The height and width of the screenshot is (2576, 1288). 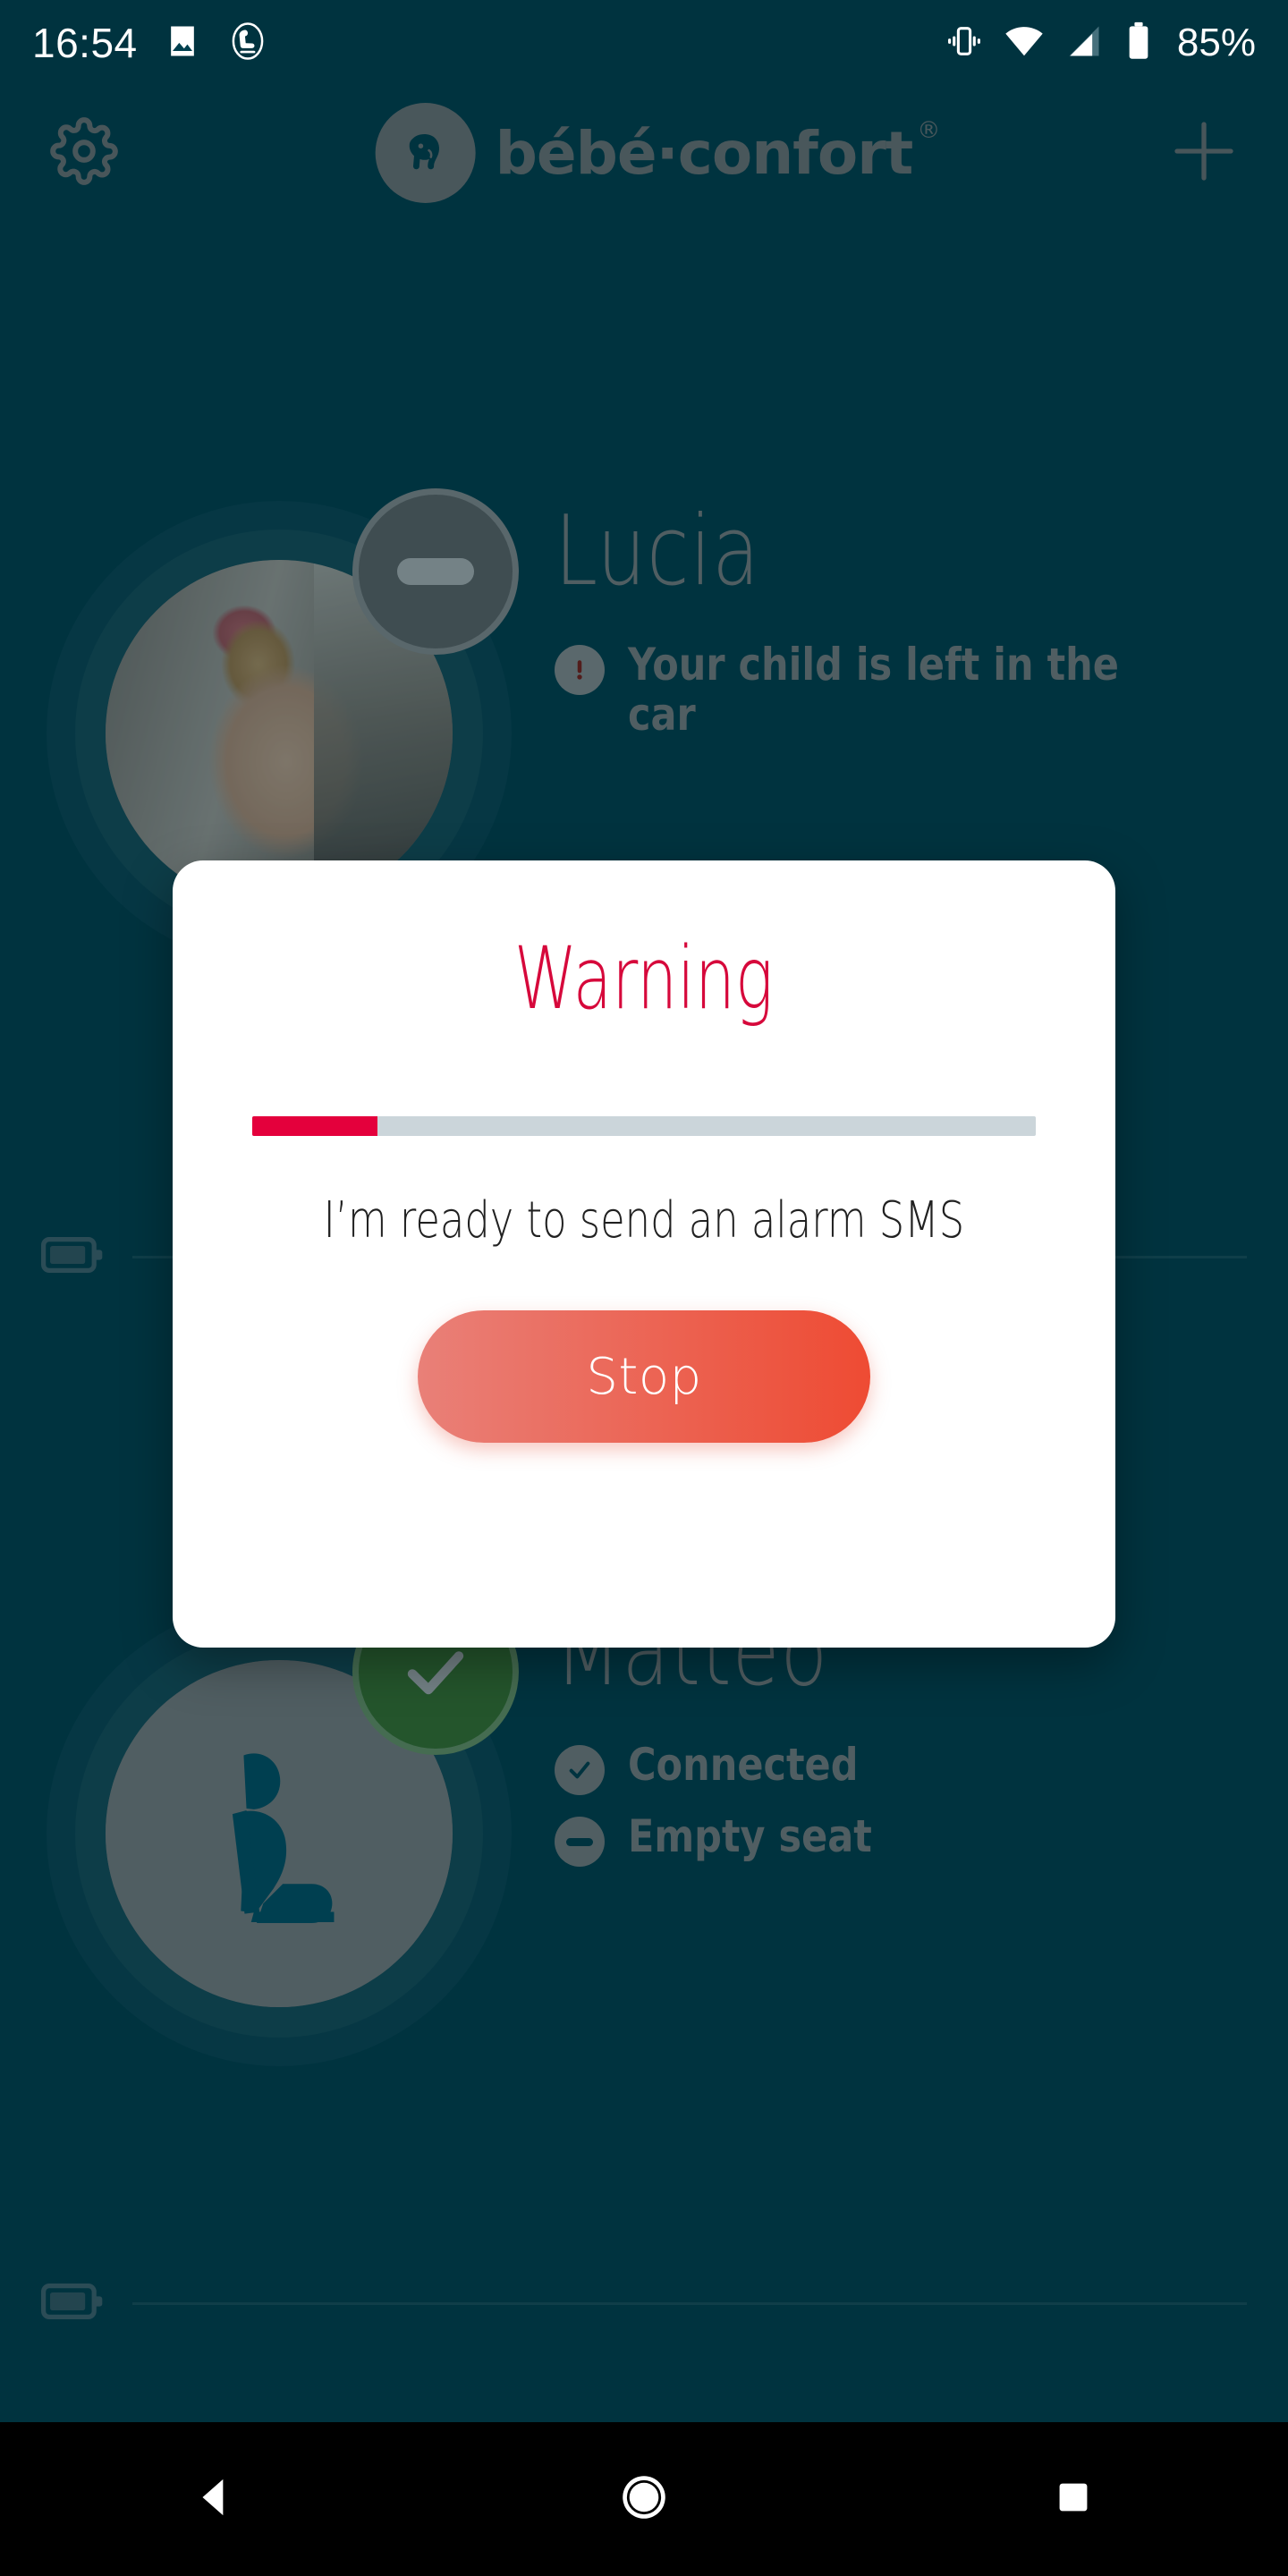 What do you see at coordinates (150, 43) in the screenshot?
I see `status-bar-left: 16:54` at bounding box center [150, 43].